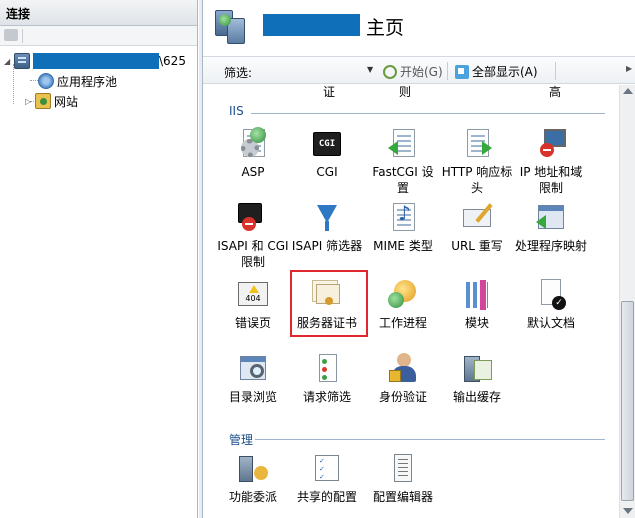  What do you see at coordinates (629, 68) in the screenshot?
I see `scroll-right-icon: ▶` at bounding box center [629, 68].